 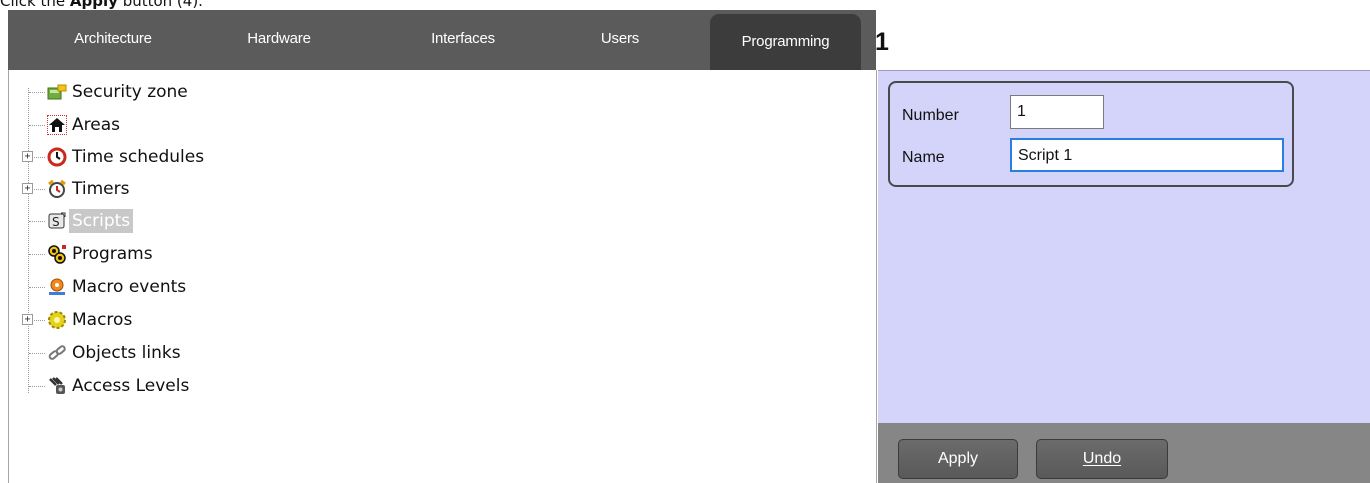 What do you see at coordinates (1091, 134) in the screenshot?
I see `properties-group: Number 1 Name Script 1` at bounding box center [1091, 134].